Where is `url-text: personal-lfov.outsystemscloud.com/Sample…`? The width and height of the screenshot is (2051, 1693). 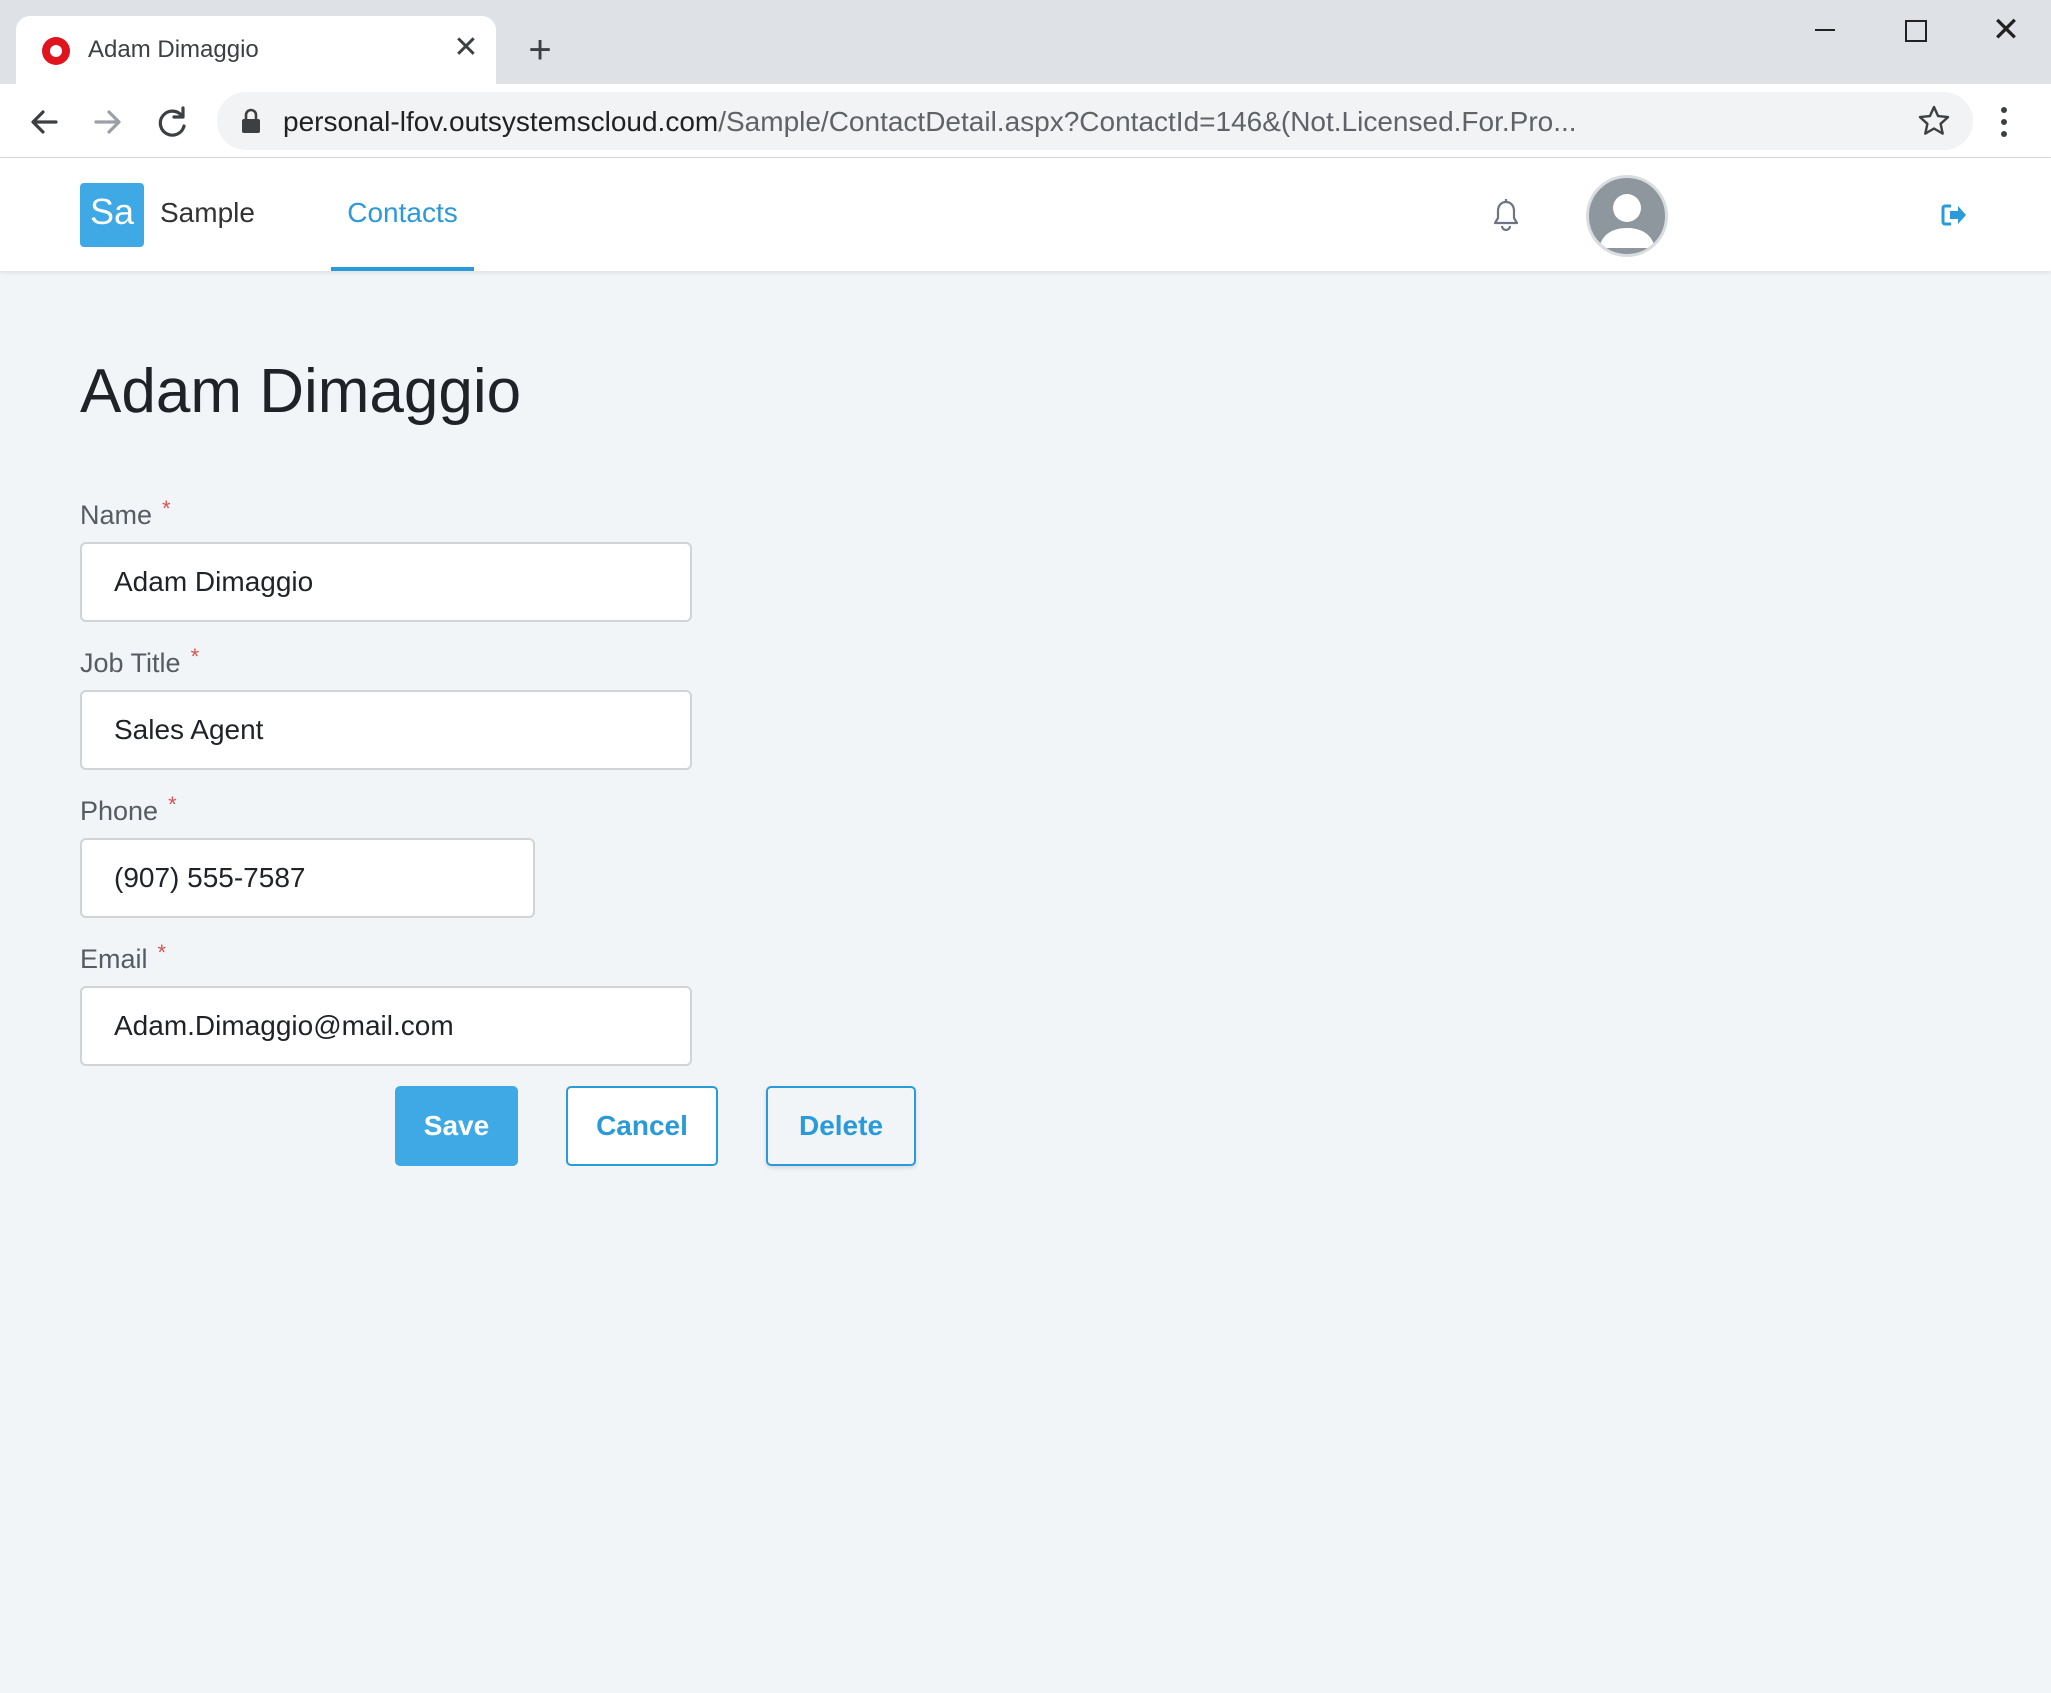
url-text: personal-lfov.outsystemscloud.com/Sample… is located at coordinates (930, 122).